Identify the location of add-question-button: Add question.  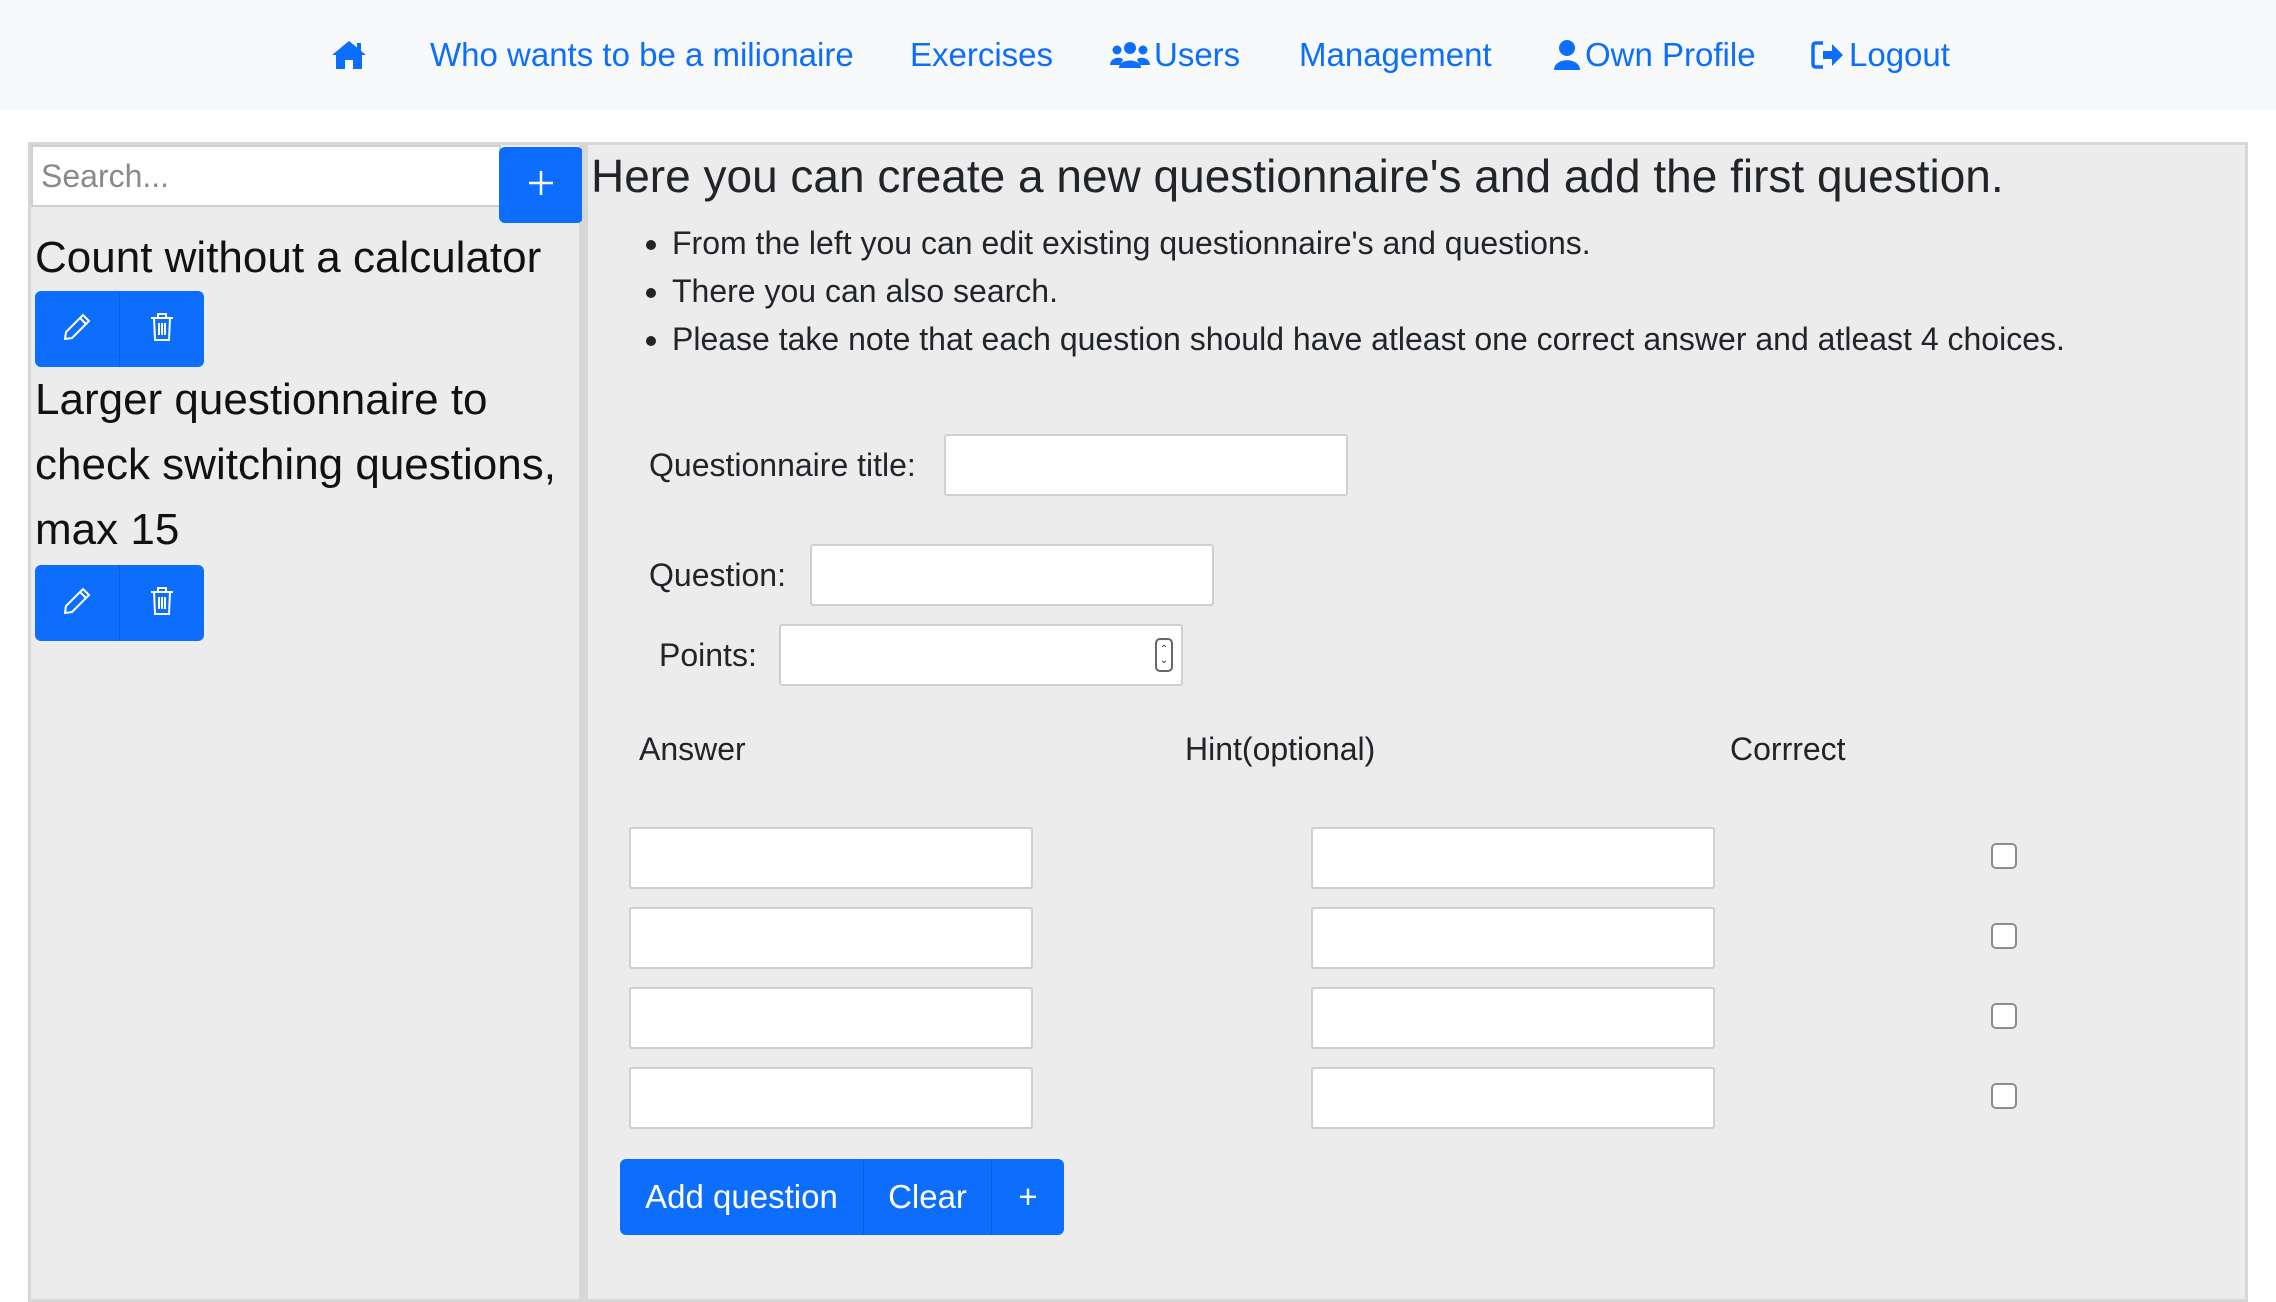
(742, 1197).